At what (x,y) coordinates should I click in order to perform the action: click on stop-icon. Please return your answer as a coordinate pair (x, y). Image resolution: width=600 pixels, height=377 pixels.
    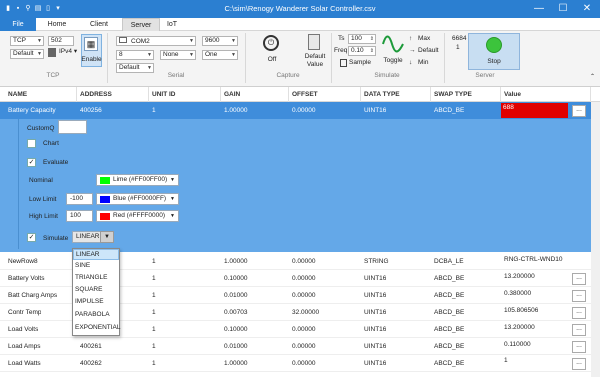
    Looking at the image, I should click on (494, 45).